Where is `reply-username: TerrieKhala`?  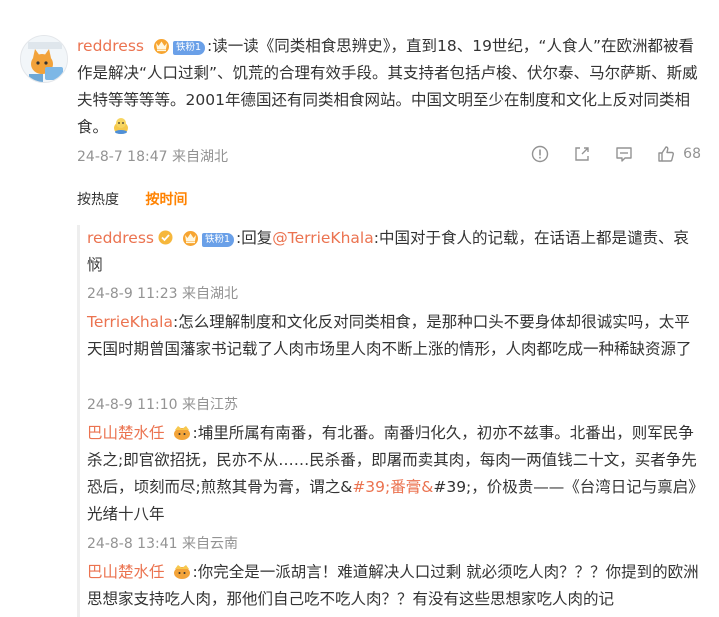 reply-username: TerrieKhala is located at coordinates (130, 322).